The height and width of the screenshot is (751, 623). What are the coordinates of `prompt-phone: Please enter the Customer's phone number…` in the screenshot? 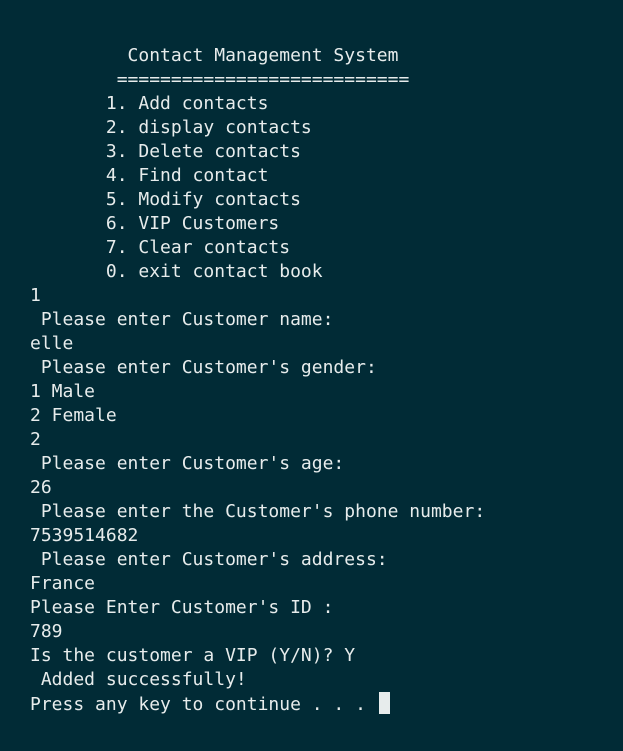 It's located at (258, 511).